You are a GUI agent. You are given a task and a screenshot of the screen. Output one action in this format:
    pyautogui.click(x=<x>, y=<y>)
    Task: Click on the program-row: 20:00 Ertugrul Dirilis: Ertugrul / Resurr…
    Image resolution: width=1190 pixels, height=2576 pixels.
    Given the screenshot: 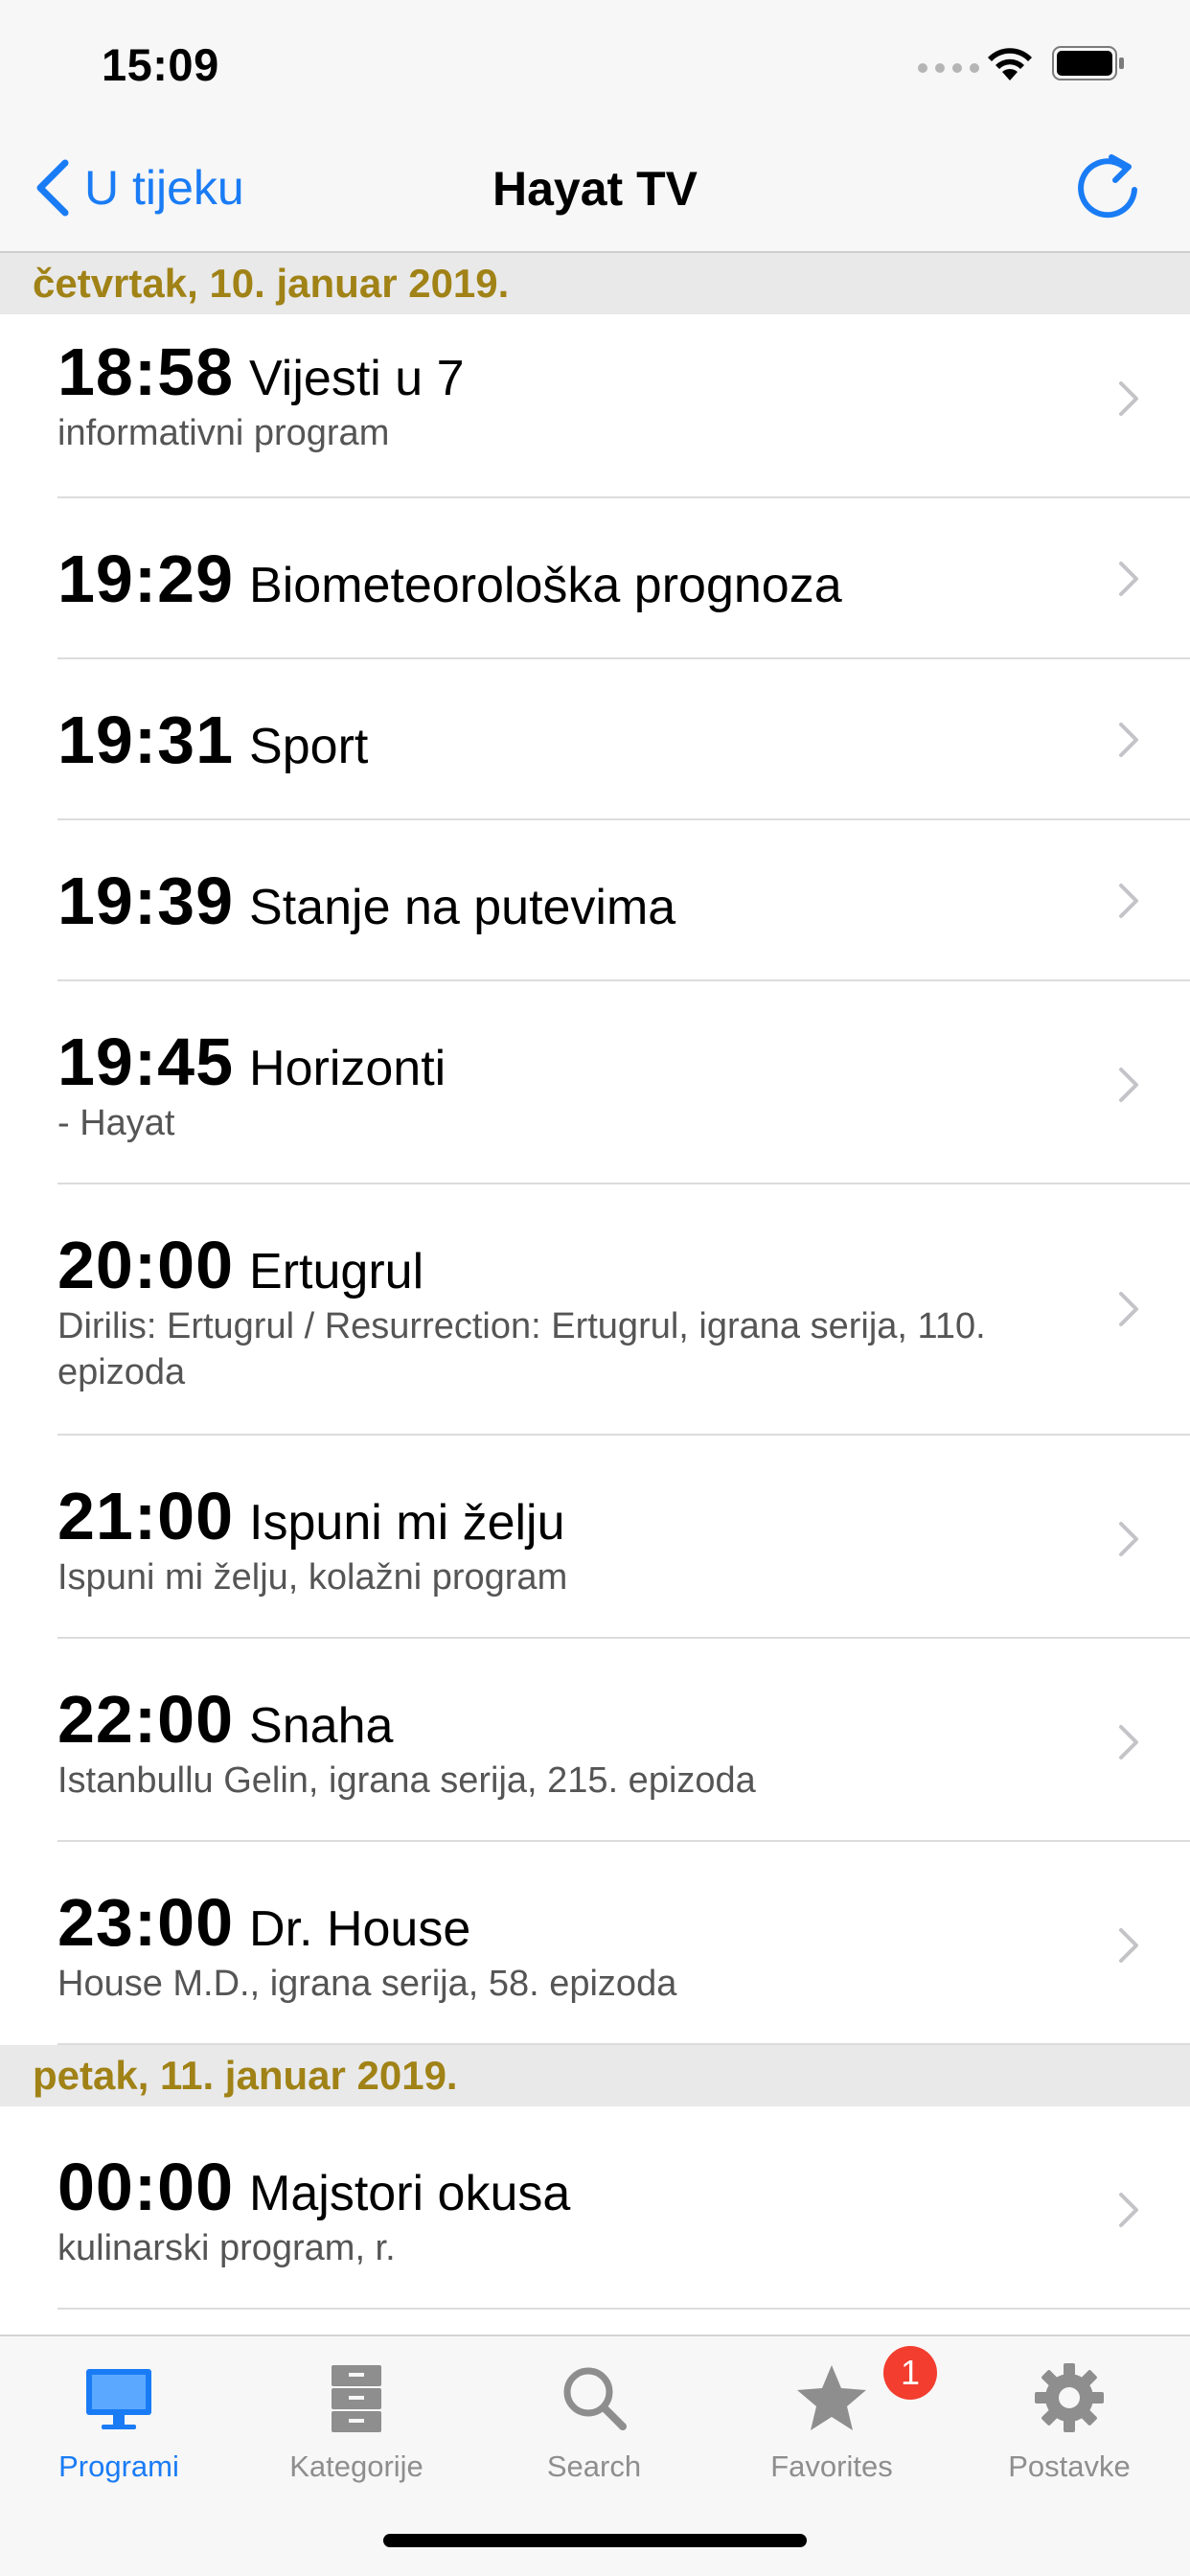 What is the action you would take?
    pyautogui.click(x=595, y=1310)
    